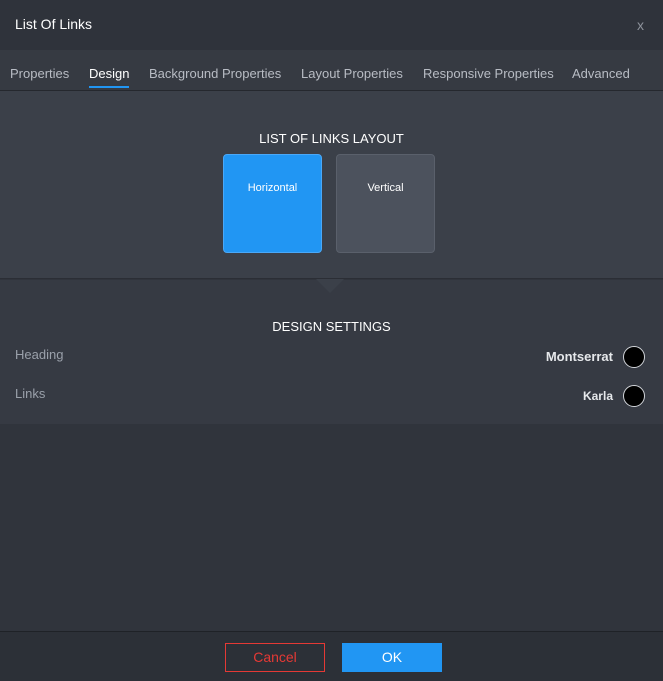 The image size is (663, 681). Describe the element at coordinates (275, 657) in the screenshot. I see `cancel-button: Cancel` at that location.